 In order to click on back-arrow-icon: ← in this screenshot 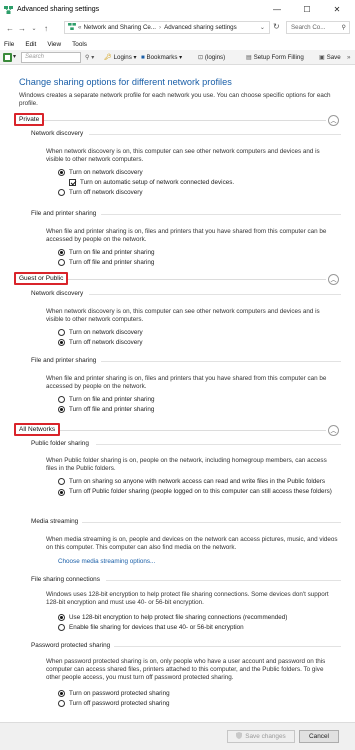, I will do `click(10, 28)`.